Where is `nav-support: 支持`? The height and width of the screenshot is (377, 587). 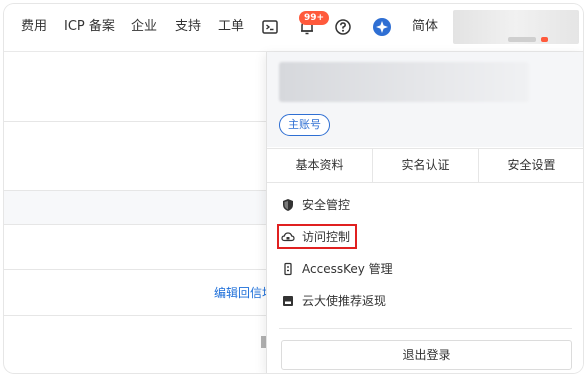 nav-support: 支持 is located at coordinates (188, 27).